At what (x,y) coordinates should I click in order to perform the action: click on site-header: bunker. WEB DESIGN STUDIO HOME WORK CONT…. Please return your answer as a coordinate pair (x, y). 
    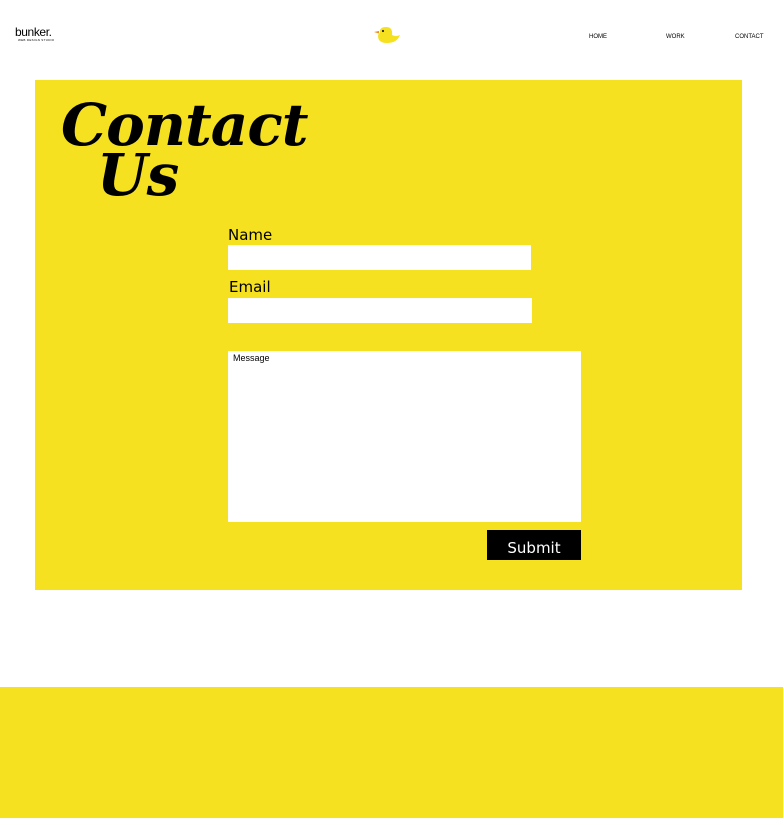
    Looking at the image, I should click on (391, 35).